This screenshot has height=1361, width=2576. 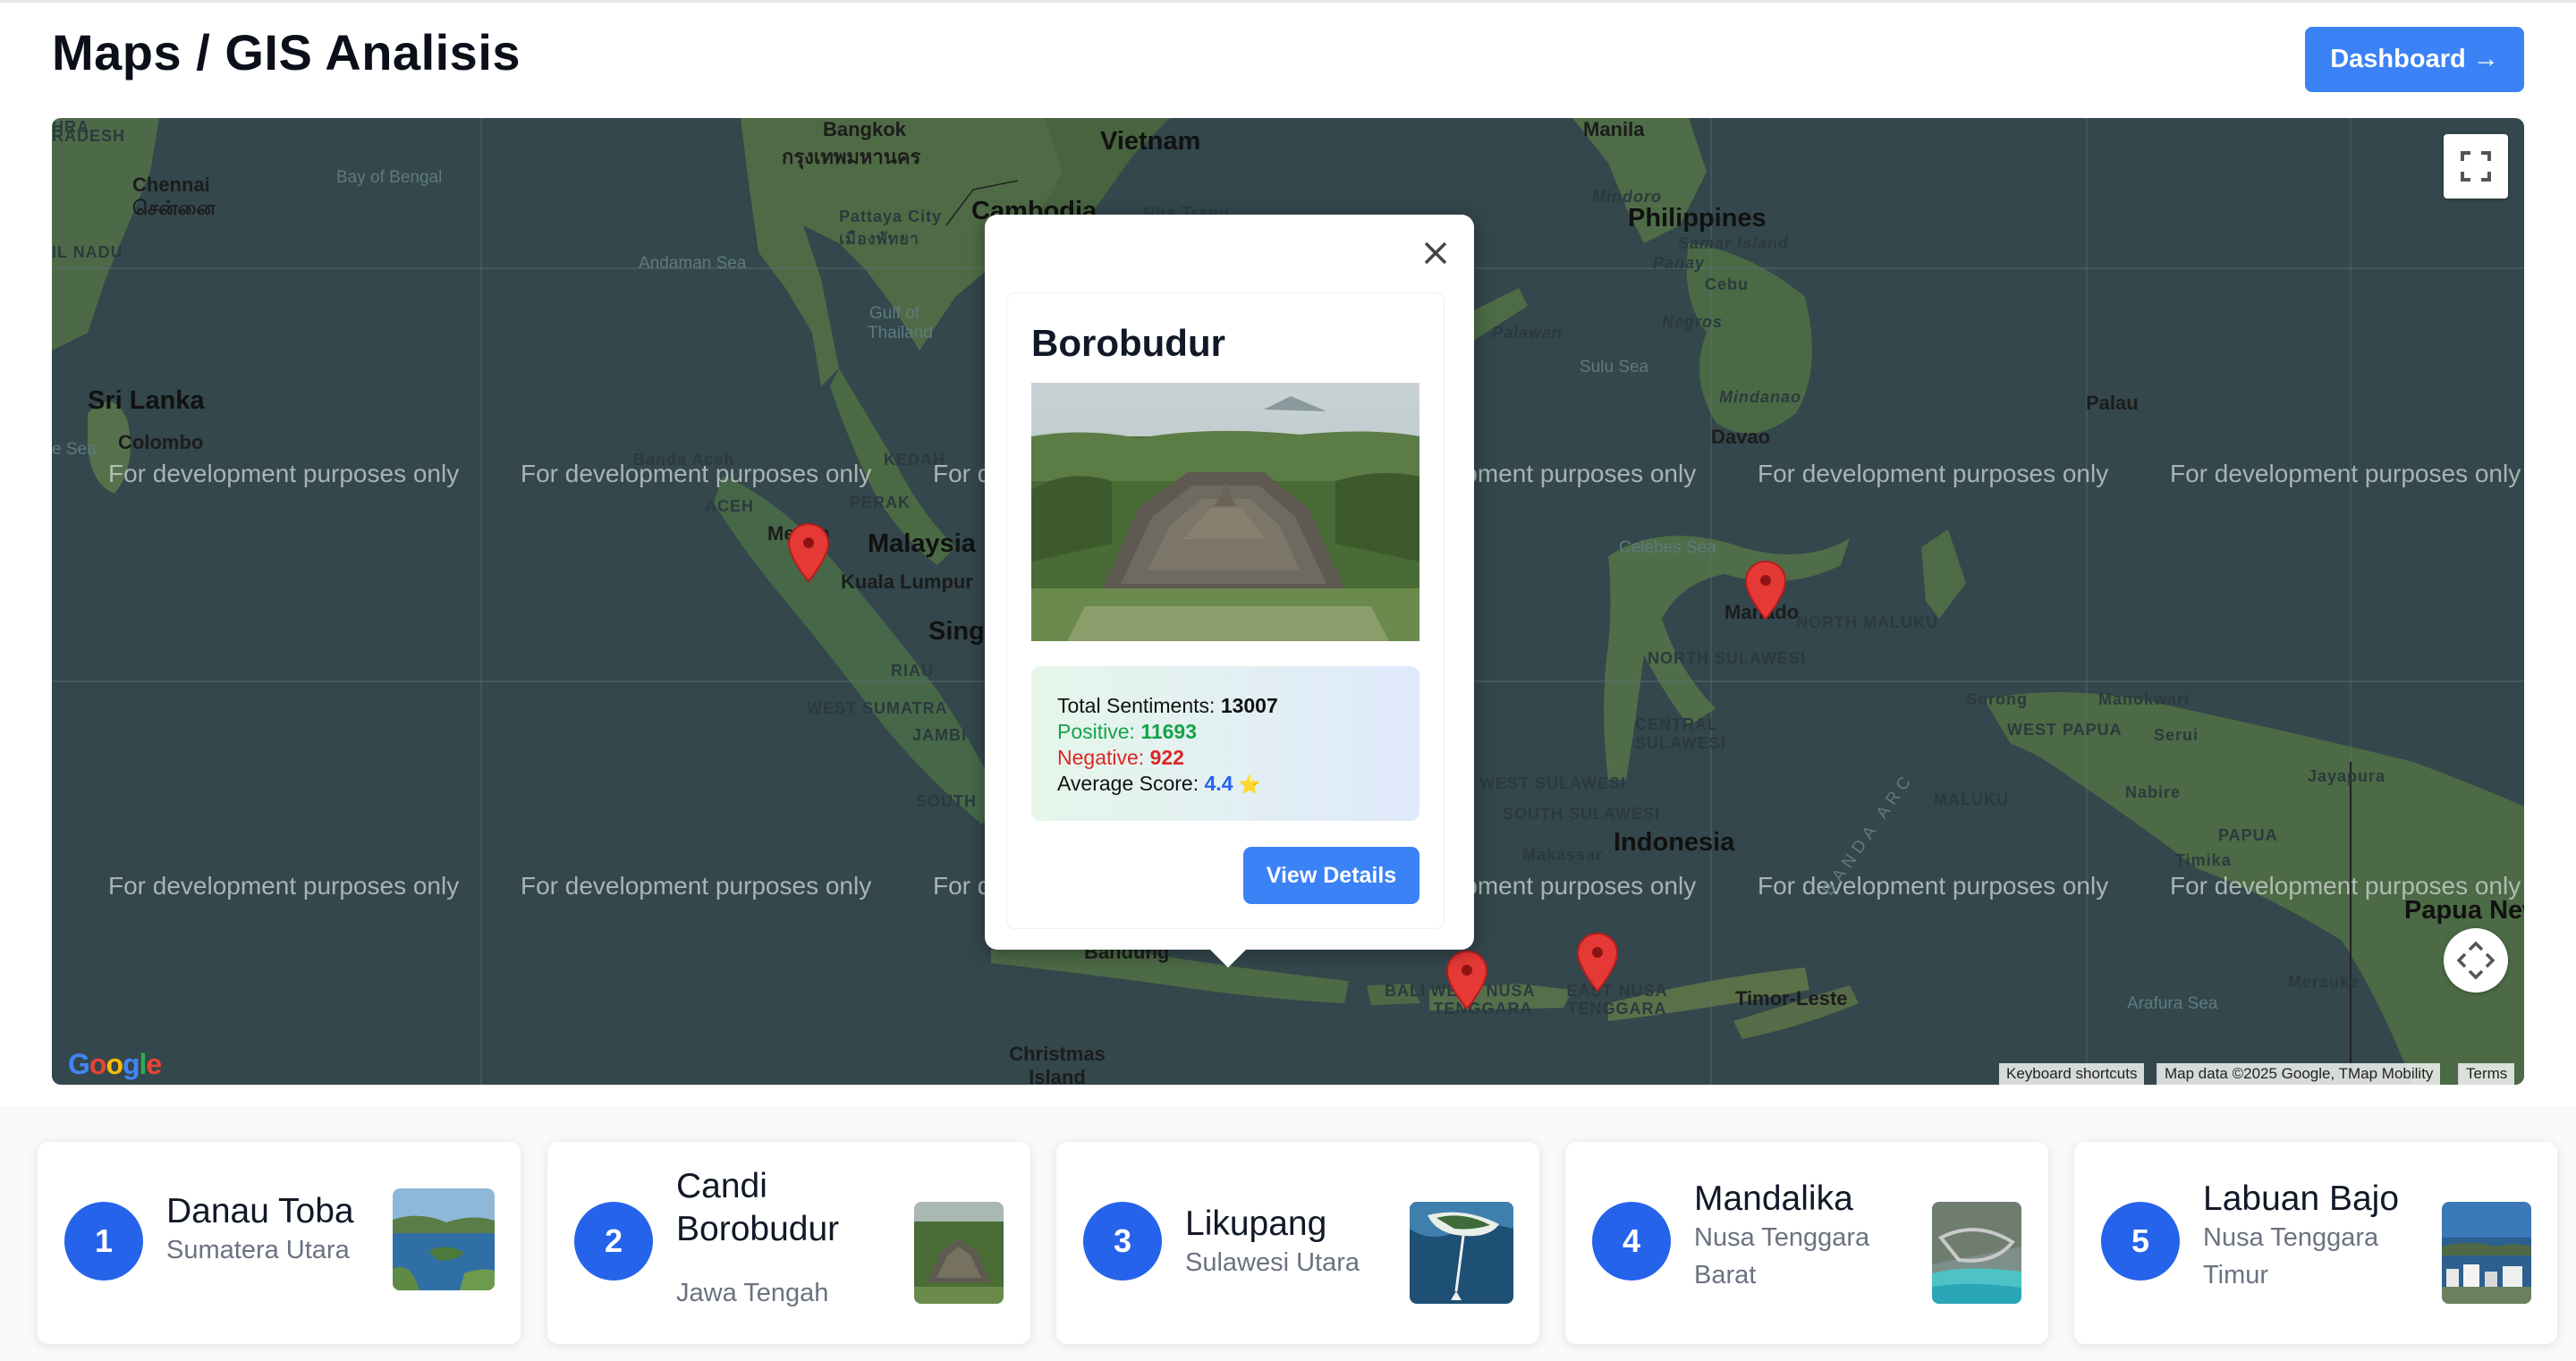 I want to click on destination-card-2: 2 Candi Borobudur Jawa Tengah, so click(x=788, y=1243).